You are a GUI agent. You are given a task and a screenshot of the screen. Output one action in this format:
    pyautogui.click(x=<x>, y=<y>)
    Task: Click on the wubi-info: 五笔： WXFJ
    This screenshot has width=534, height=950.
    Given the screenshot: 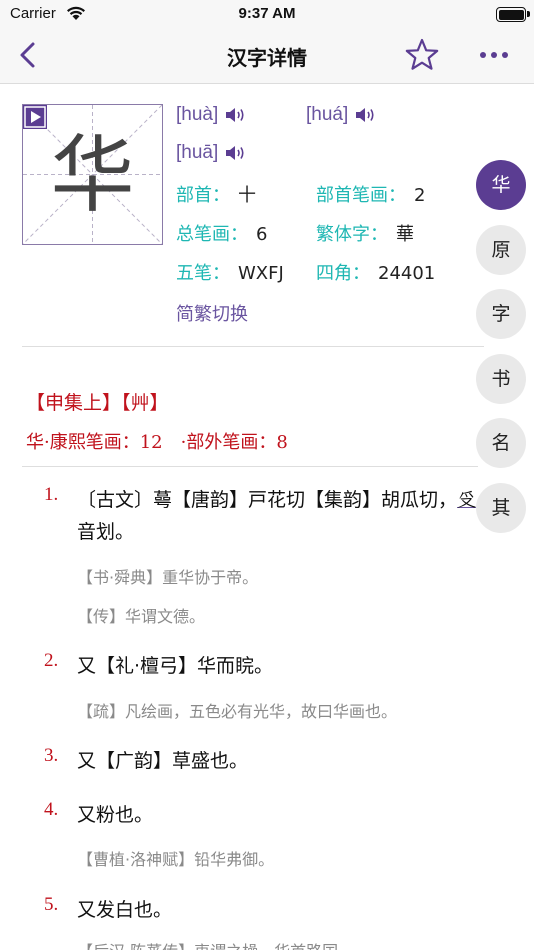 What is the action you would take?
    pyautogui.click(x=230, y=272)
    